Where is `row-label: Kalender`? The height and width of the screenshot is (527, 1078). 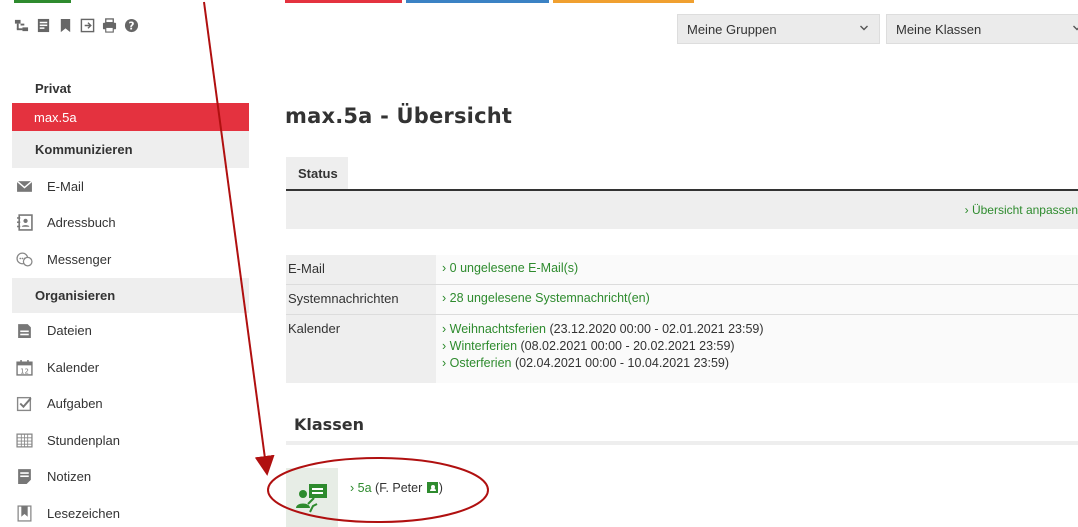
row-label: Kalender is located at coordinates (361, 349).